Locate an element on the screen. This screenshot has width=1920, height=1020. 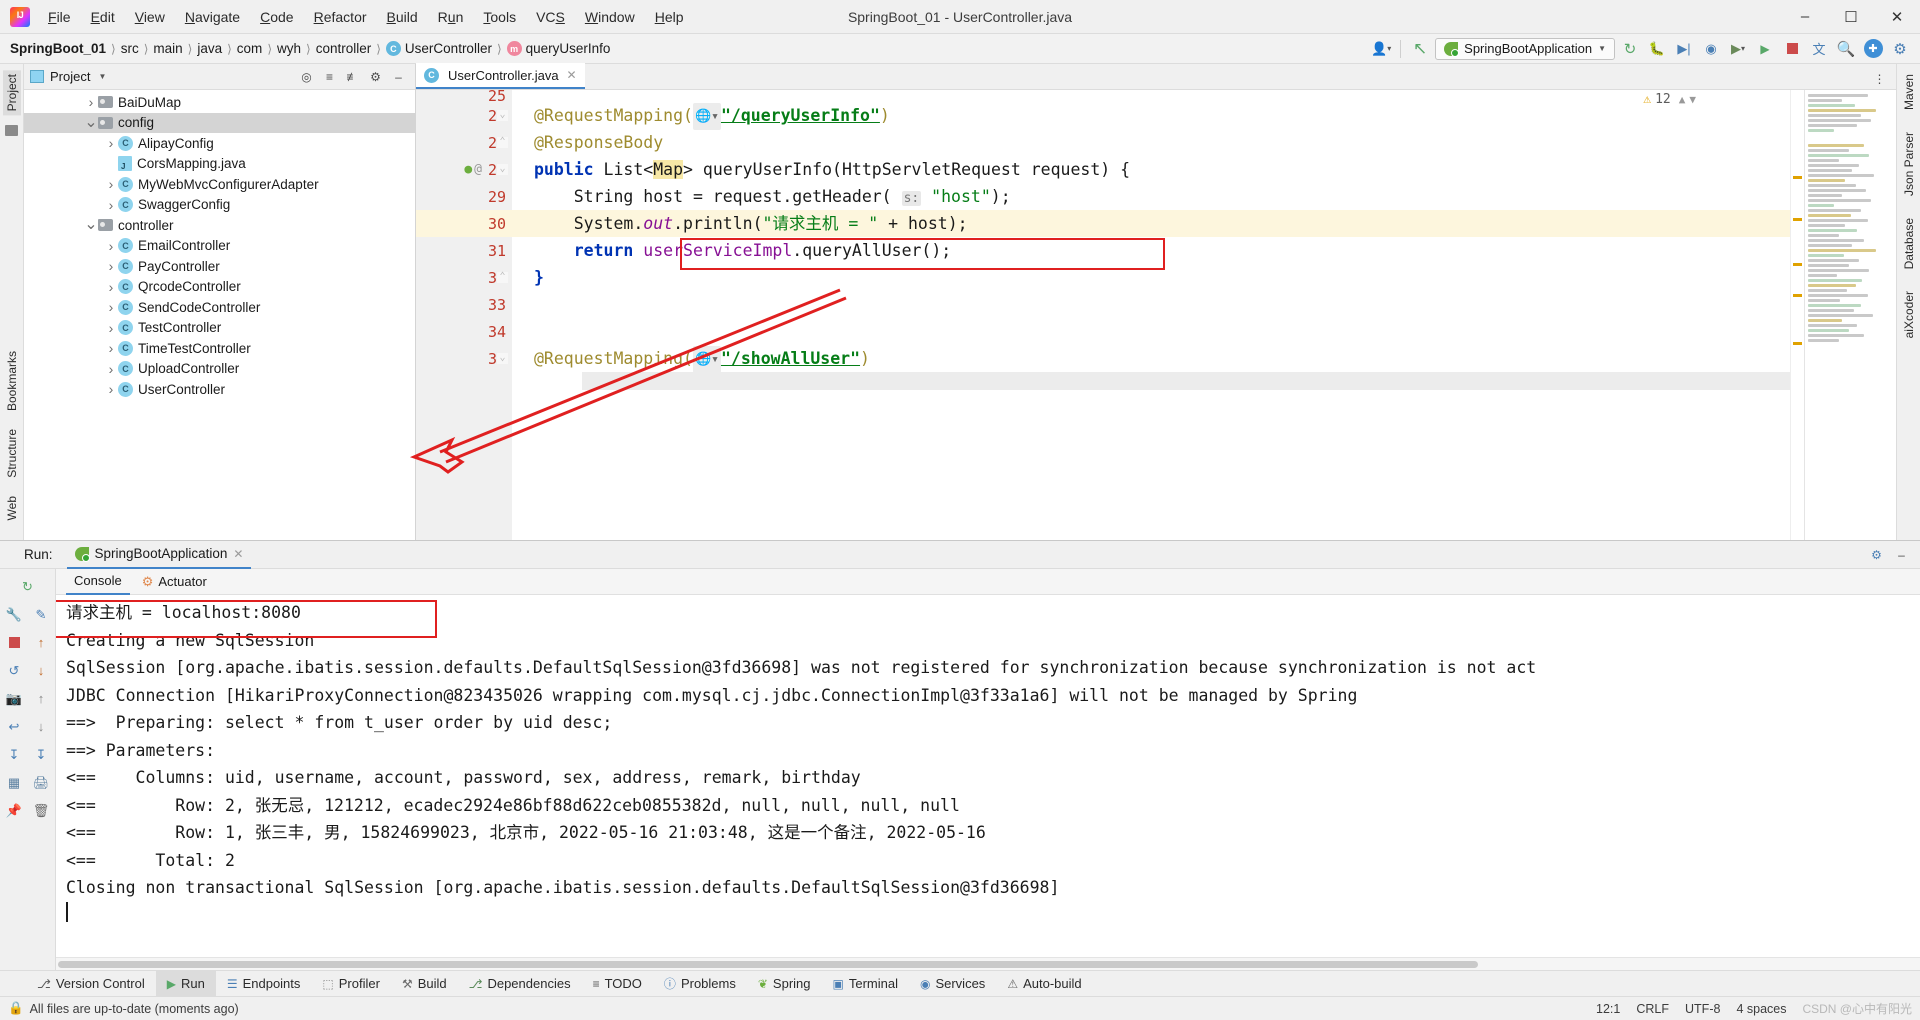
breadcrumb-controller: controller is located at coordinates (344, 48).